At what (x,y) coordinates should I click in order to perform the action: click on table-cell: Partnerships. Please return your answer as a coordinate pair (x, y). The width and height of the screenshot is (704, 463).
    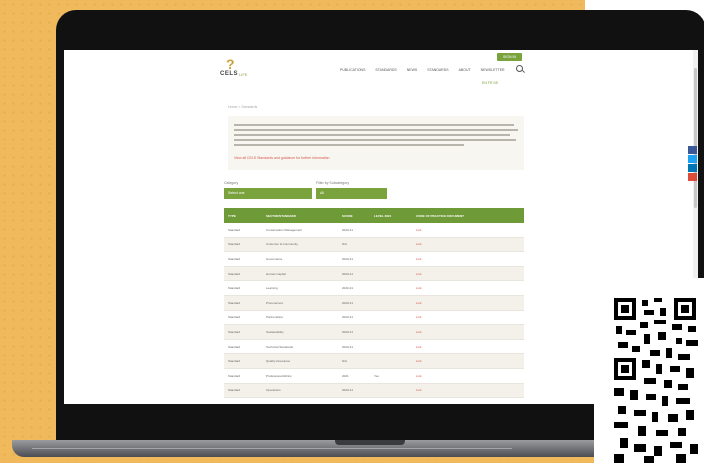
    Looking at the image, I should click on (300, 318).